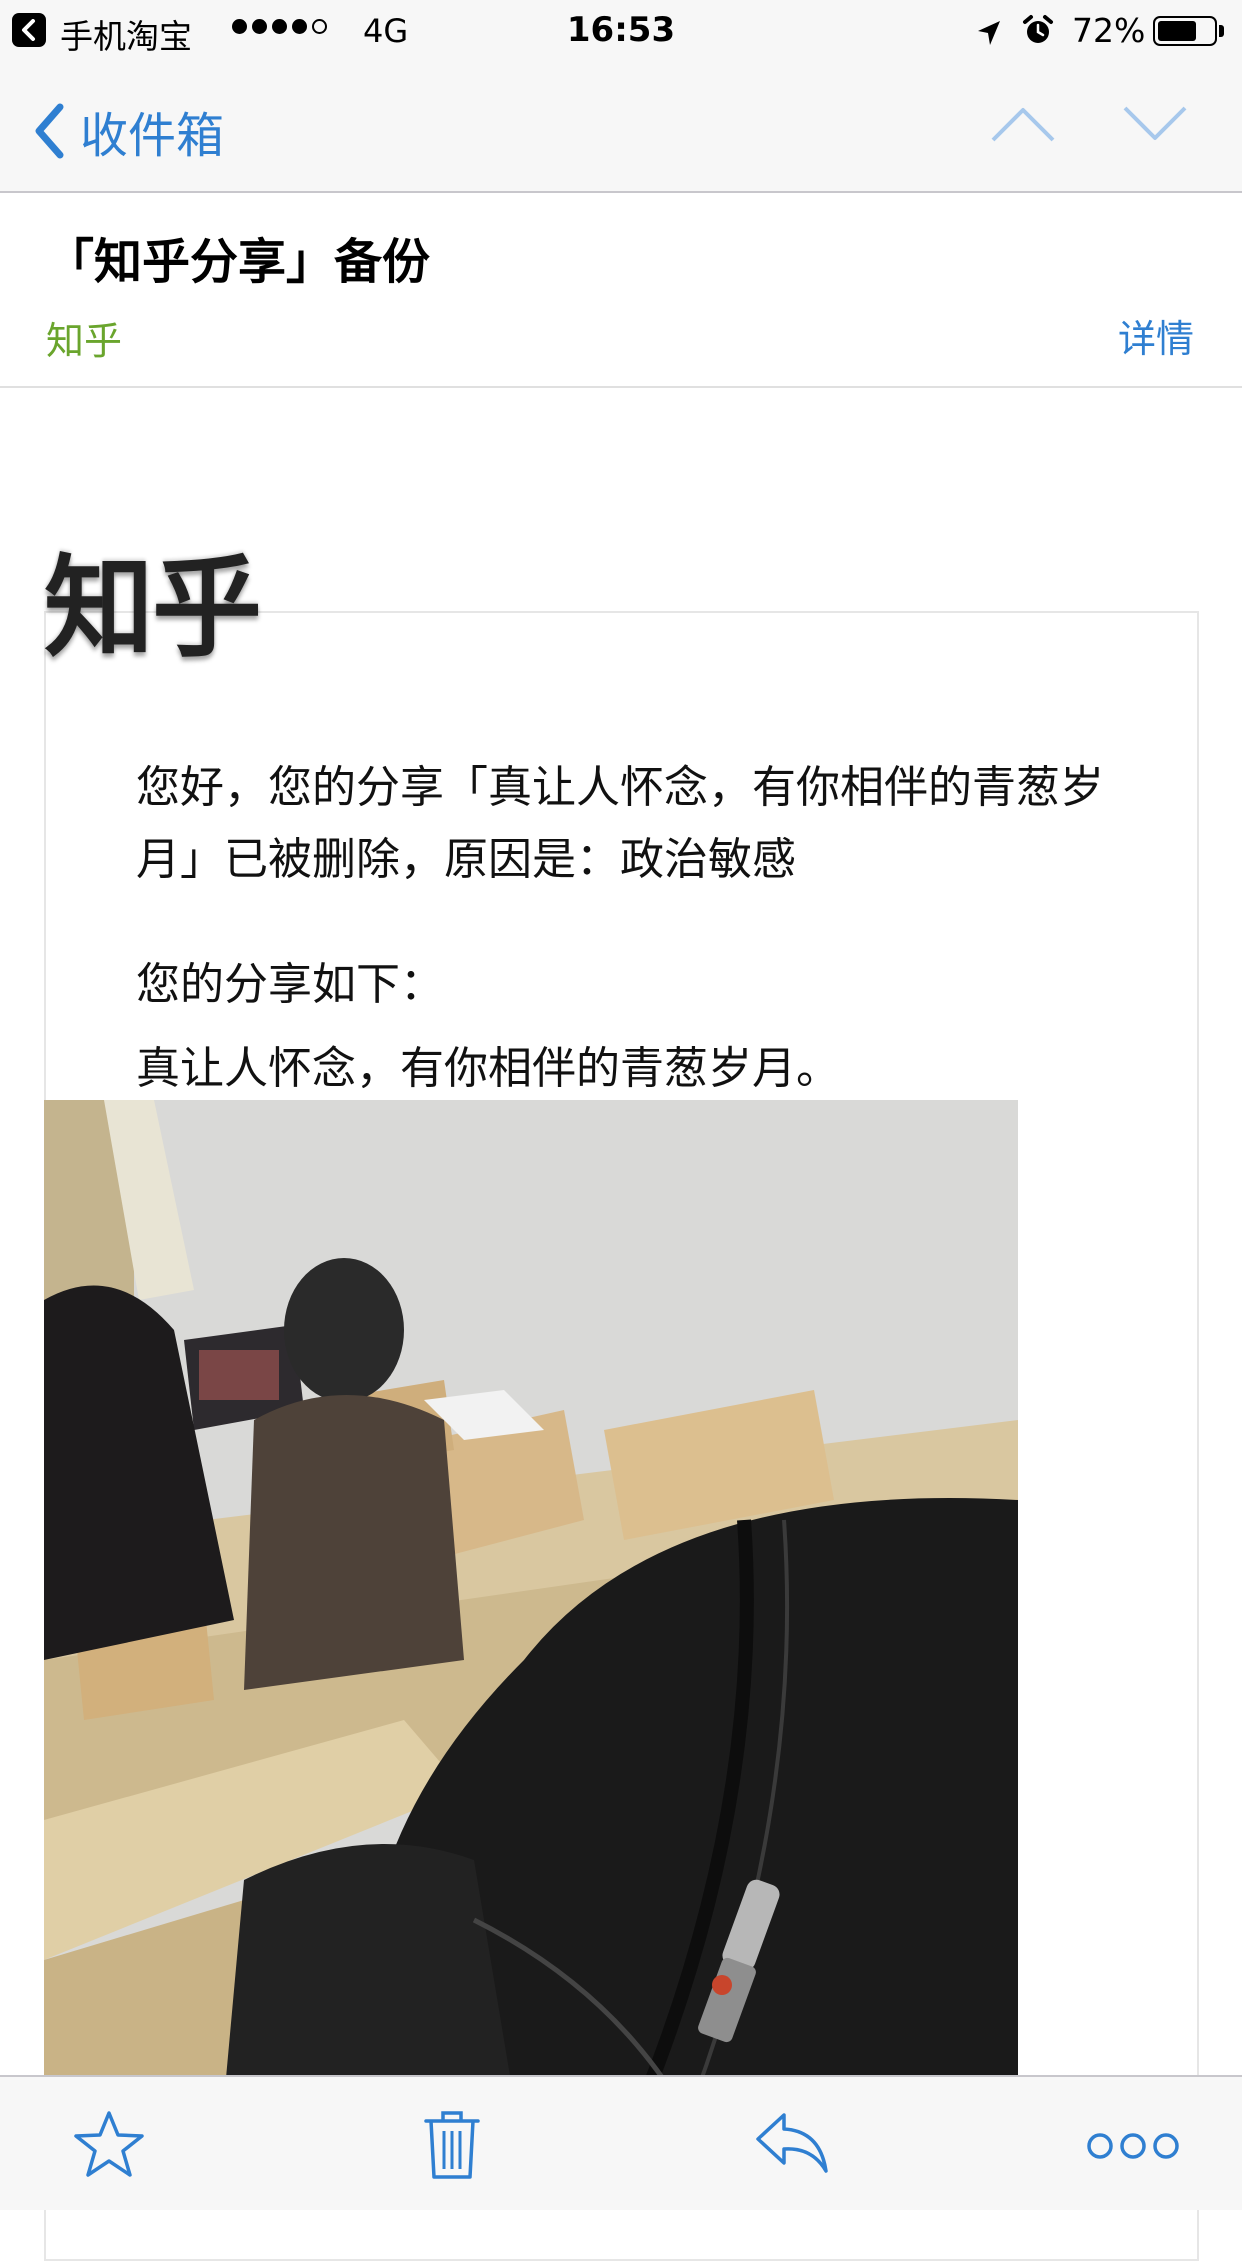 The height and width of the screenshot is (2261, 1242). Describe the element at coordinates (621, 2142) in the screenshot. I see `bottom-toolbar` at that location.